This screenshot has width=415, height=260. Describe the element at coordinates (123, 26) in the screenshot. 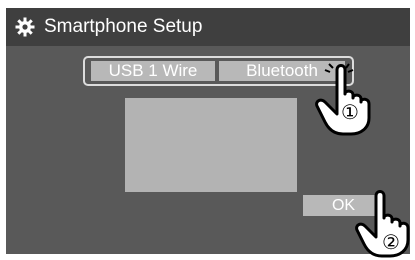

I see `page-title: Smartphone Setup` at that location.